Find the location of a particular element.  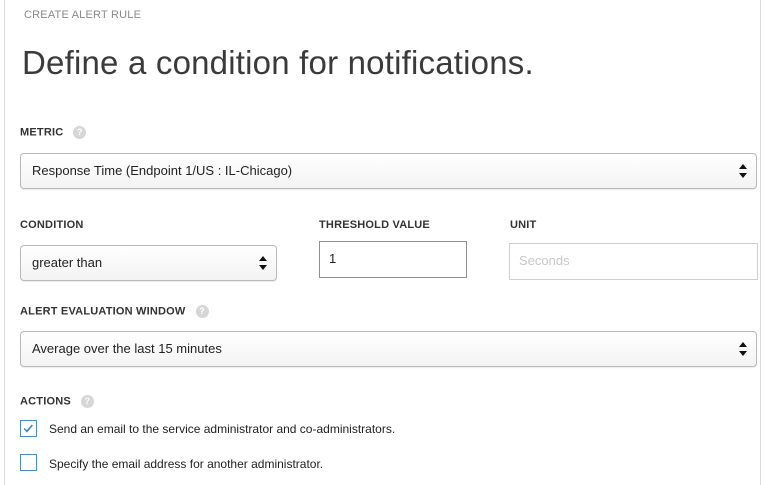

actions-label-group: ACTIONS? is located at coordinates (57, 401).